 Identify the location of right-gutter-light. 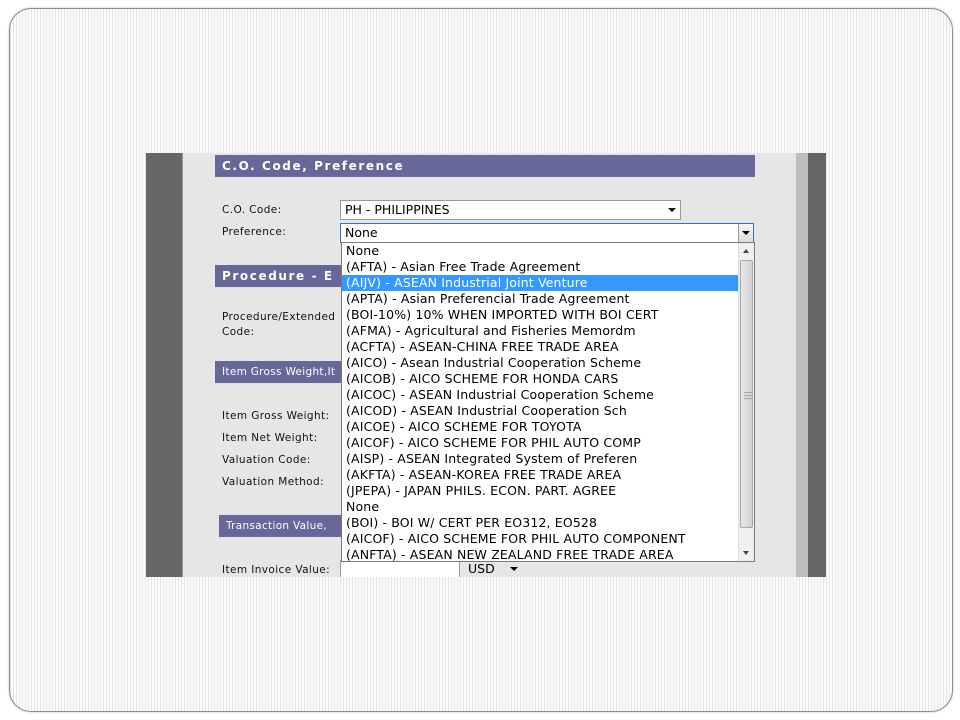
(802, 365).